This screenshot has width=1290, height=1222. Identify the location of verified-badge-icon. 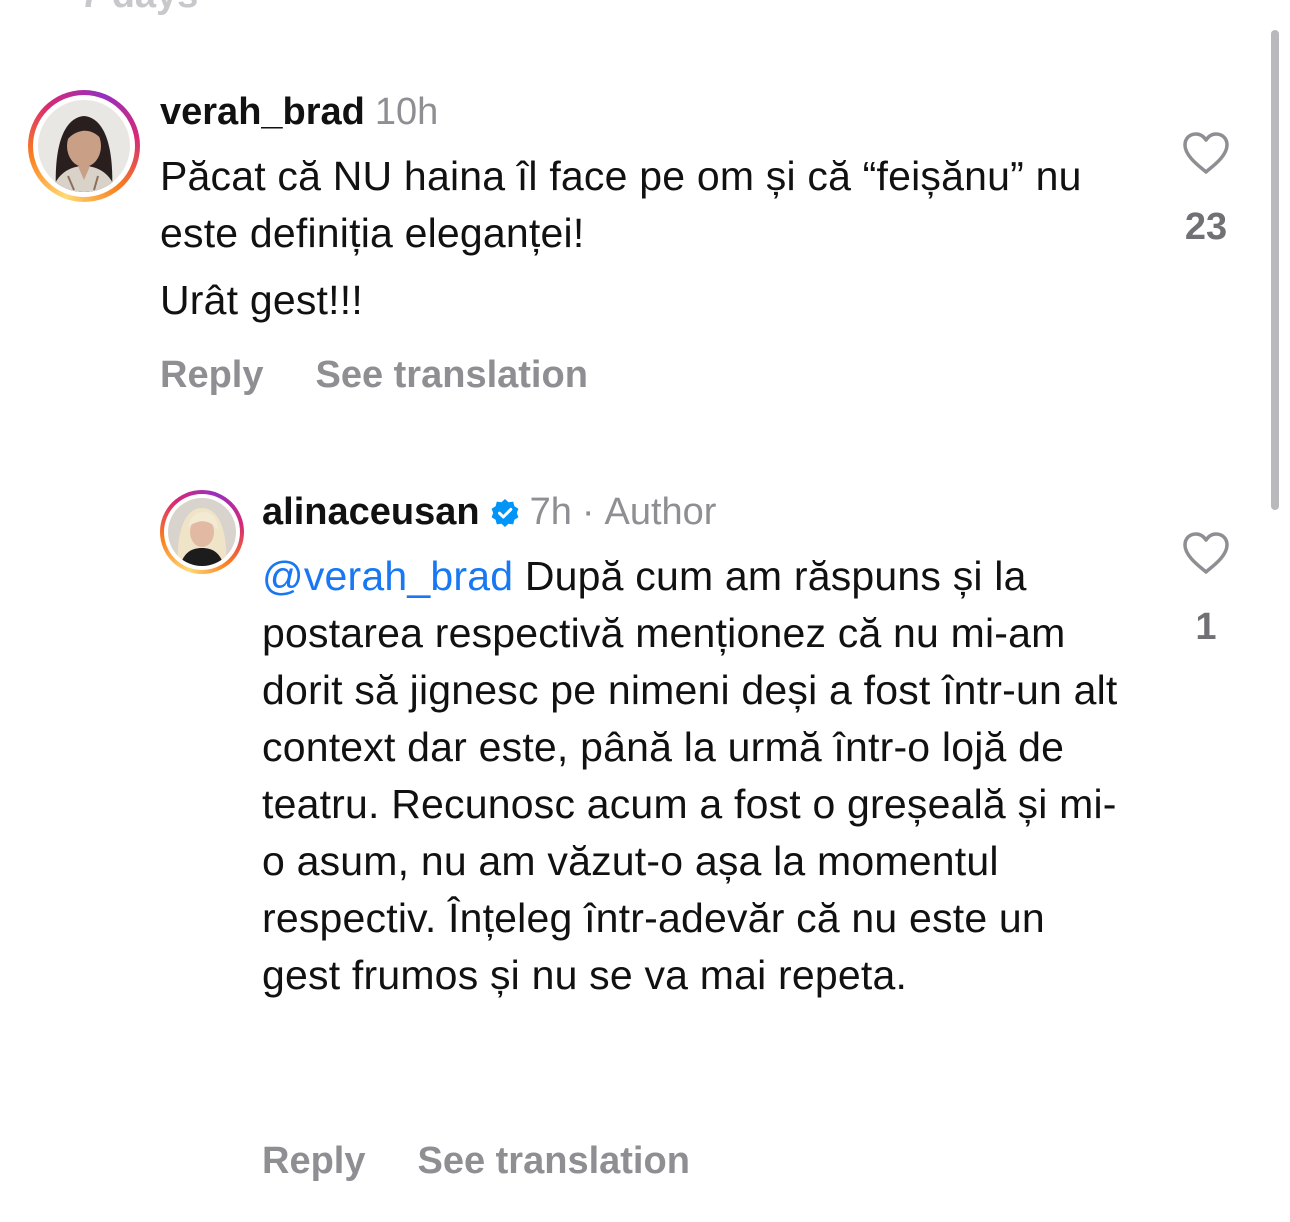
(505, 516).